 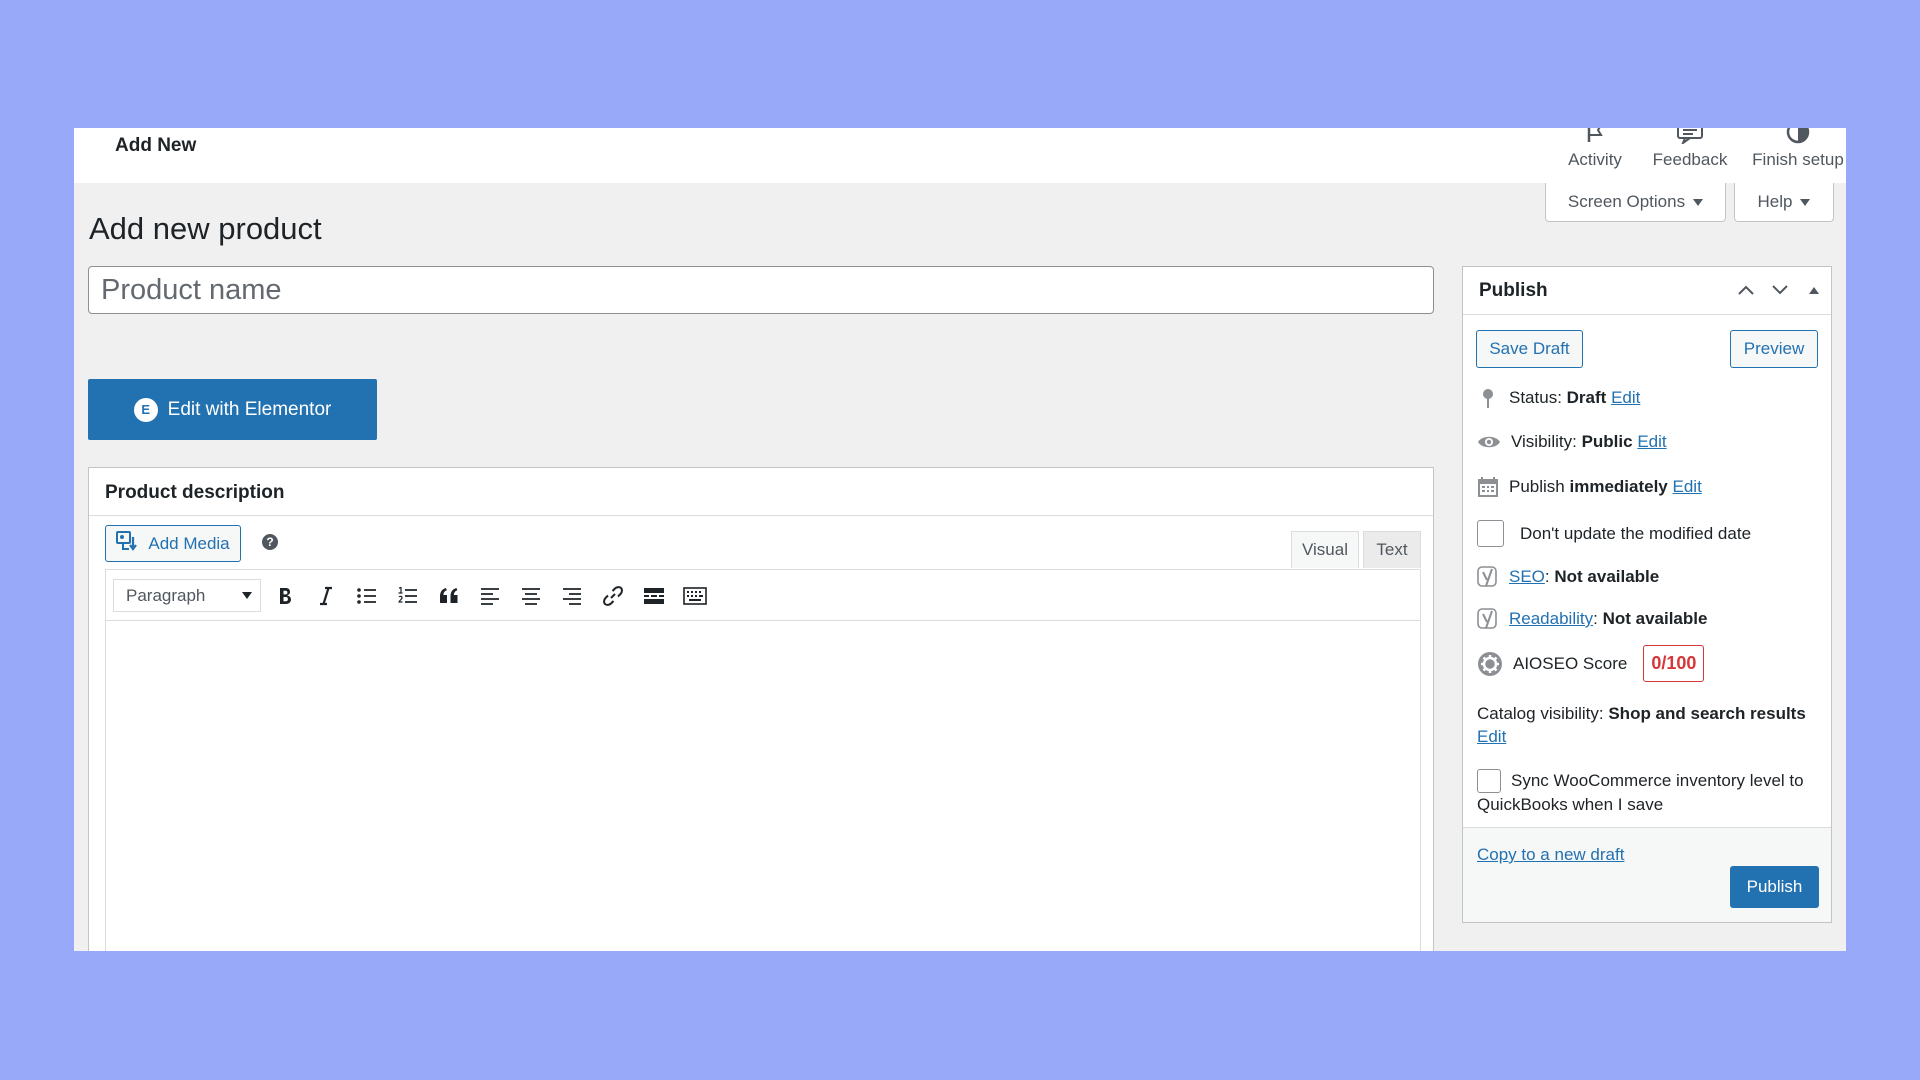 I want to click on catalog-label: Catalog visibility:, so click(x=1540, y=713).